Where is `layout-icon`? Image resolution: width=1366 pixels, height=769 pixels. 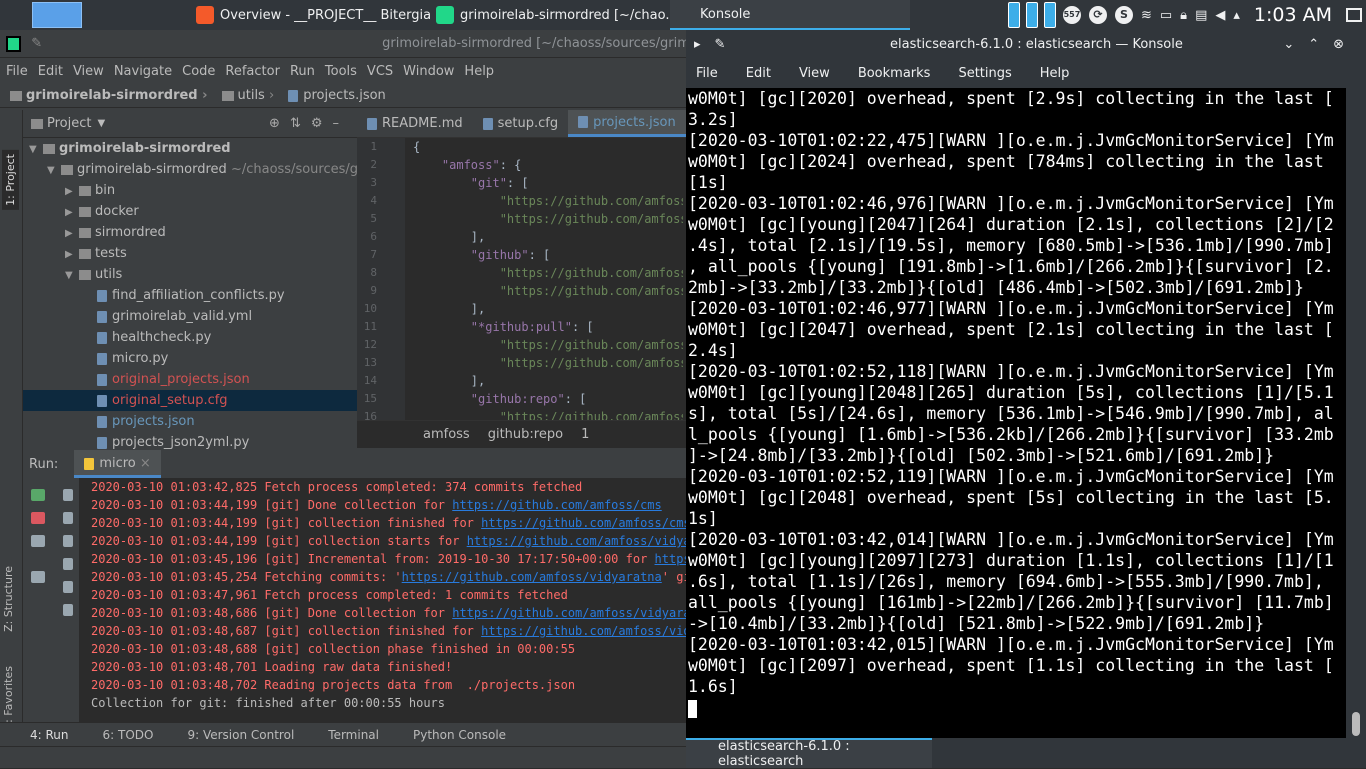
layout-icon is located at coordinates (38, 541).